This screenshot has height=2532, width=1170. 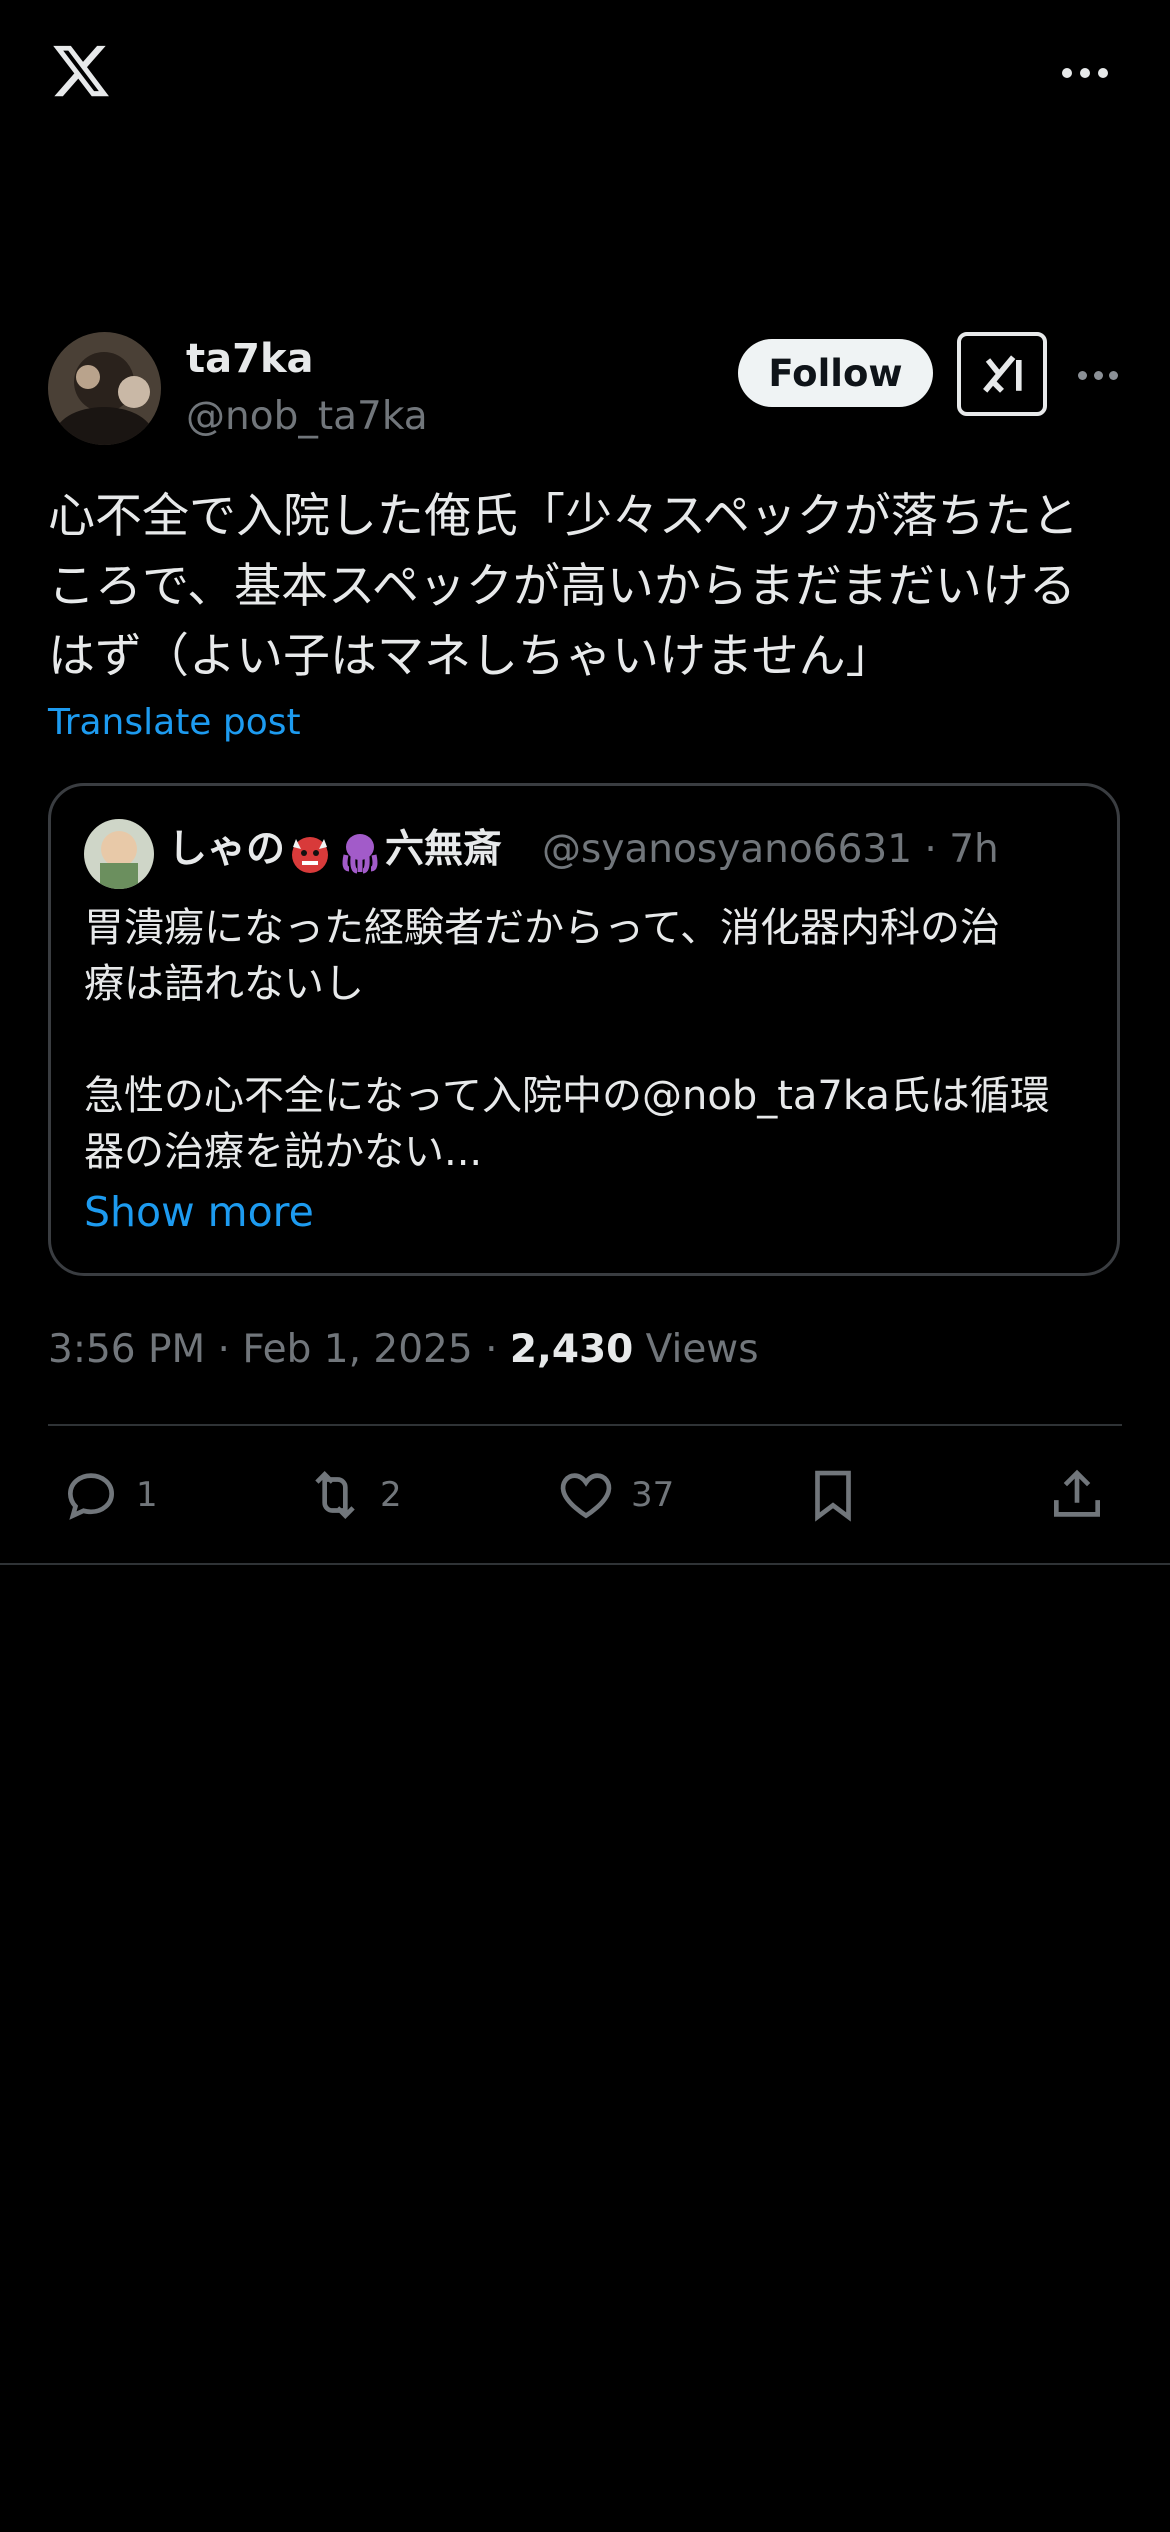 I want to click on post-date: Feb 1, 2025, so click(x=357, y=1349).